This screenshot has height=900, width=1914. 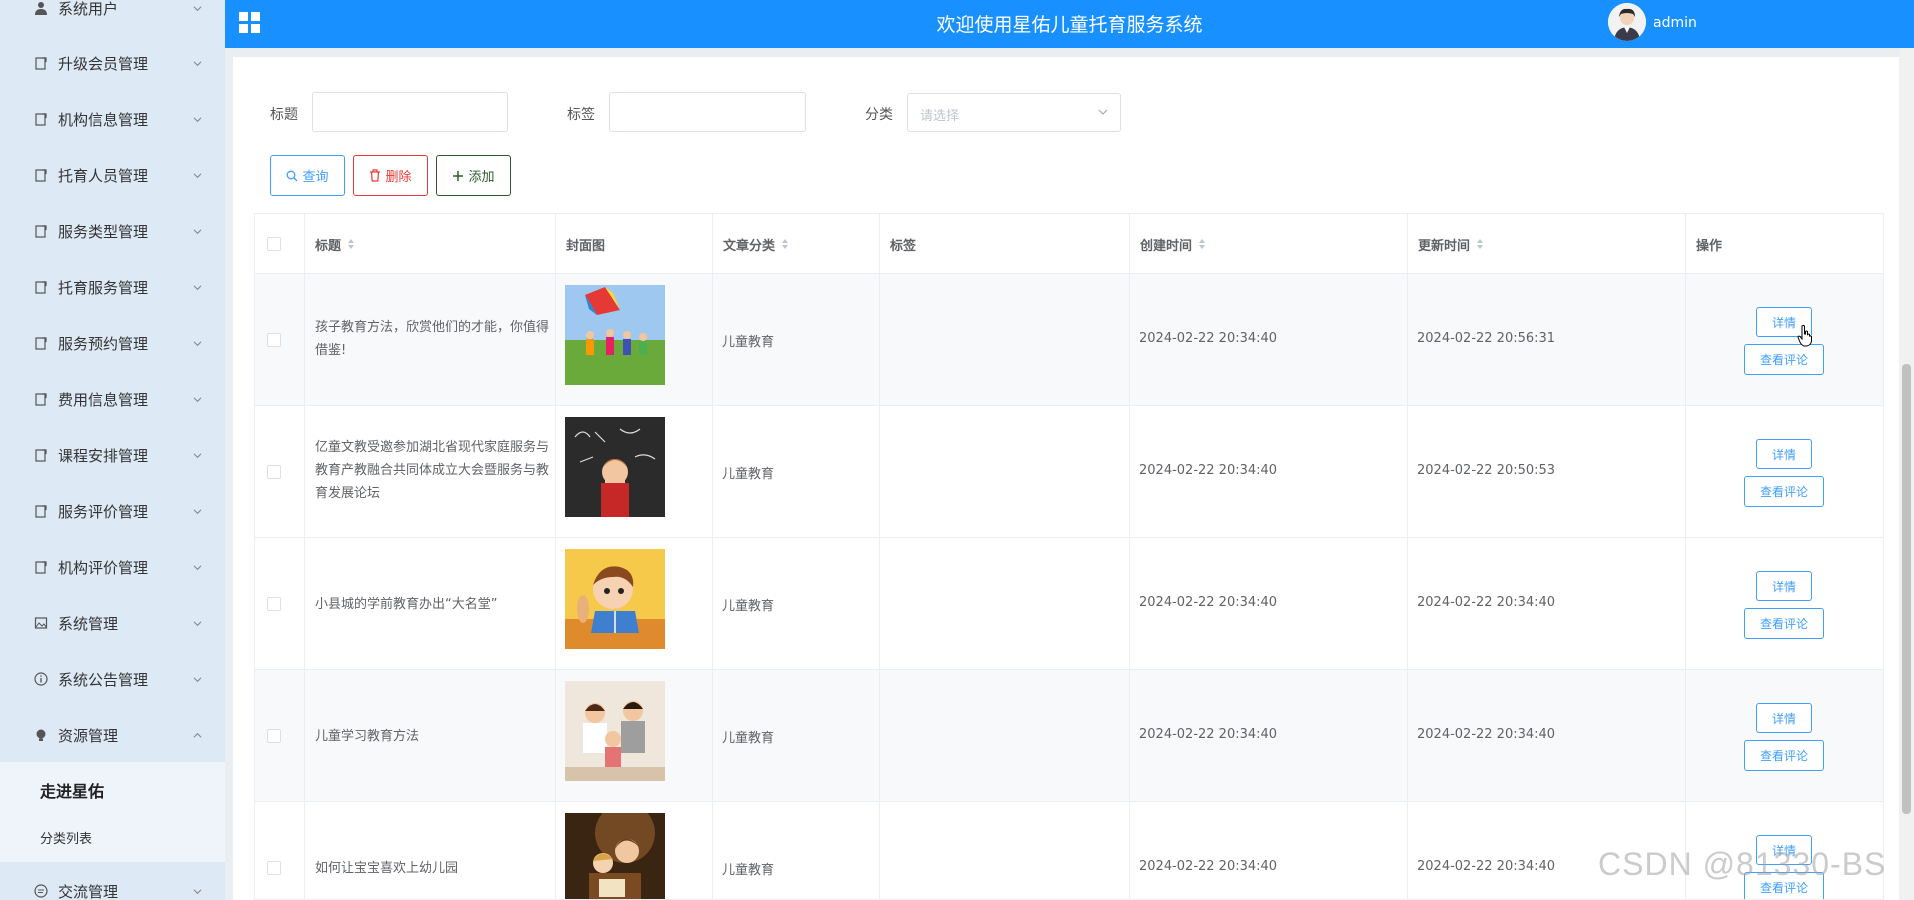 I want to click on add-button: 添加, so click(x=473, y=175).